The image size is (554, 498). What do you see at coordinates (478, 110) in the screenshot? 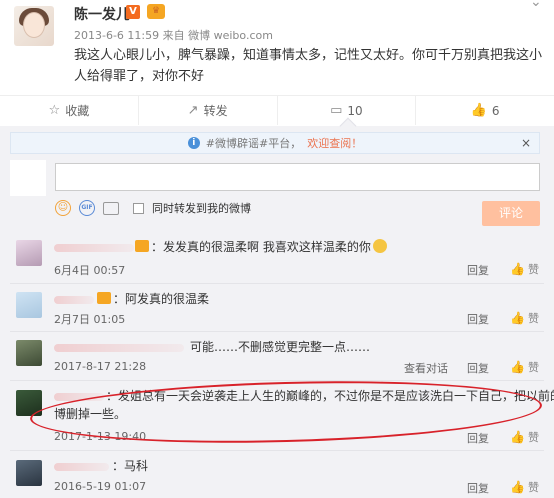
I see `like-icon: 👍` at bounding box center [478, 110].